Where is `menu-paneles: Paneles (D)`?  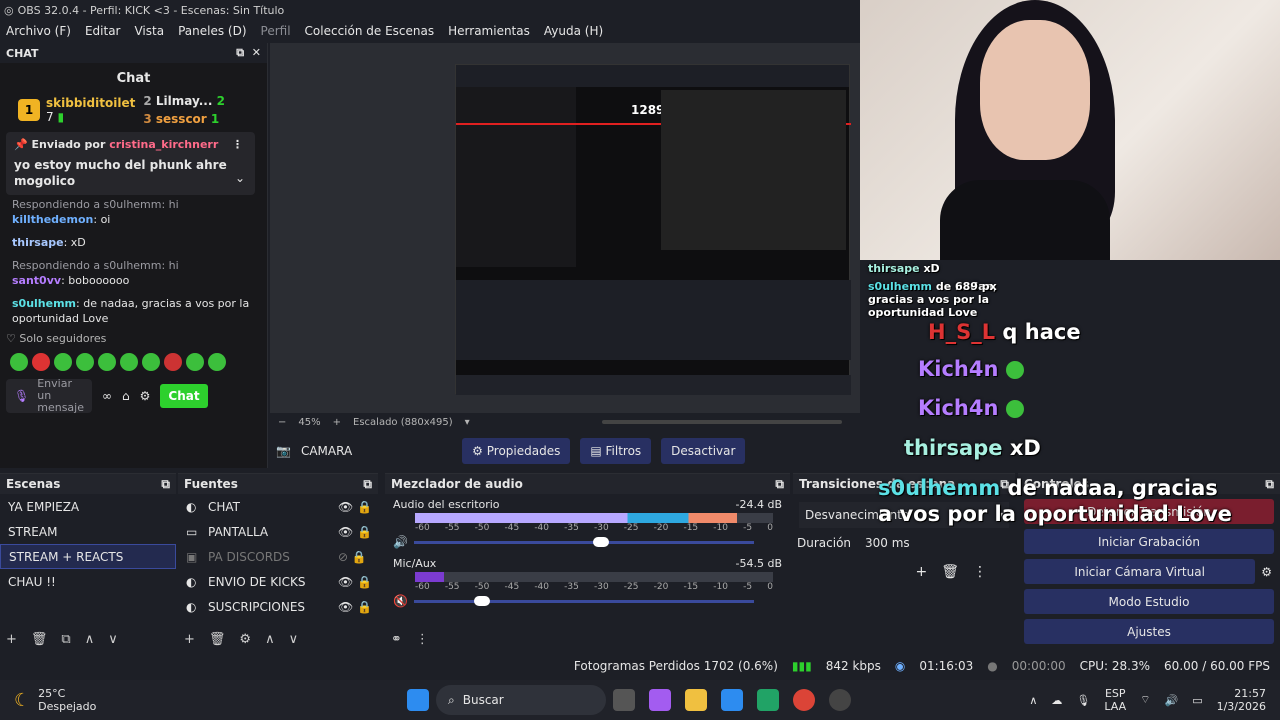 menu-paneles: Paneles (D) is located at coordinates (212, 31).